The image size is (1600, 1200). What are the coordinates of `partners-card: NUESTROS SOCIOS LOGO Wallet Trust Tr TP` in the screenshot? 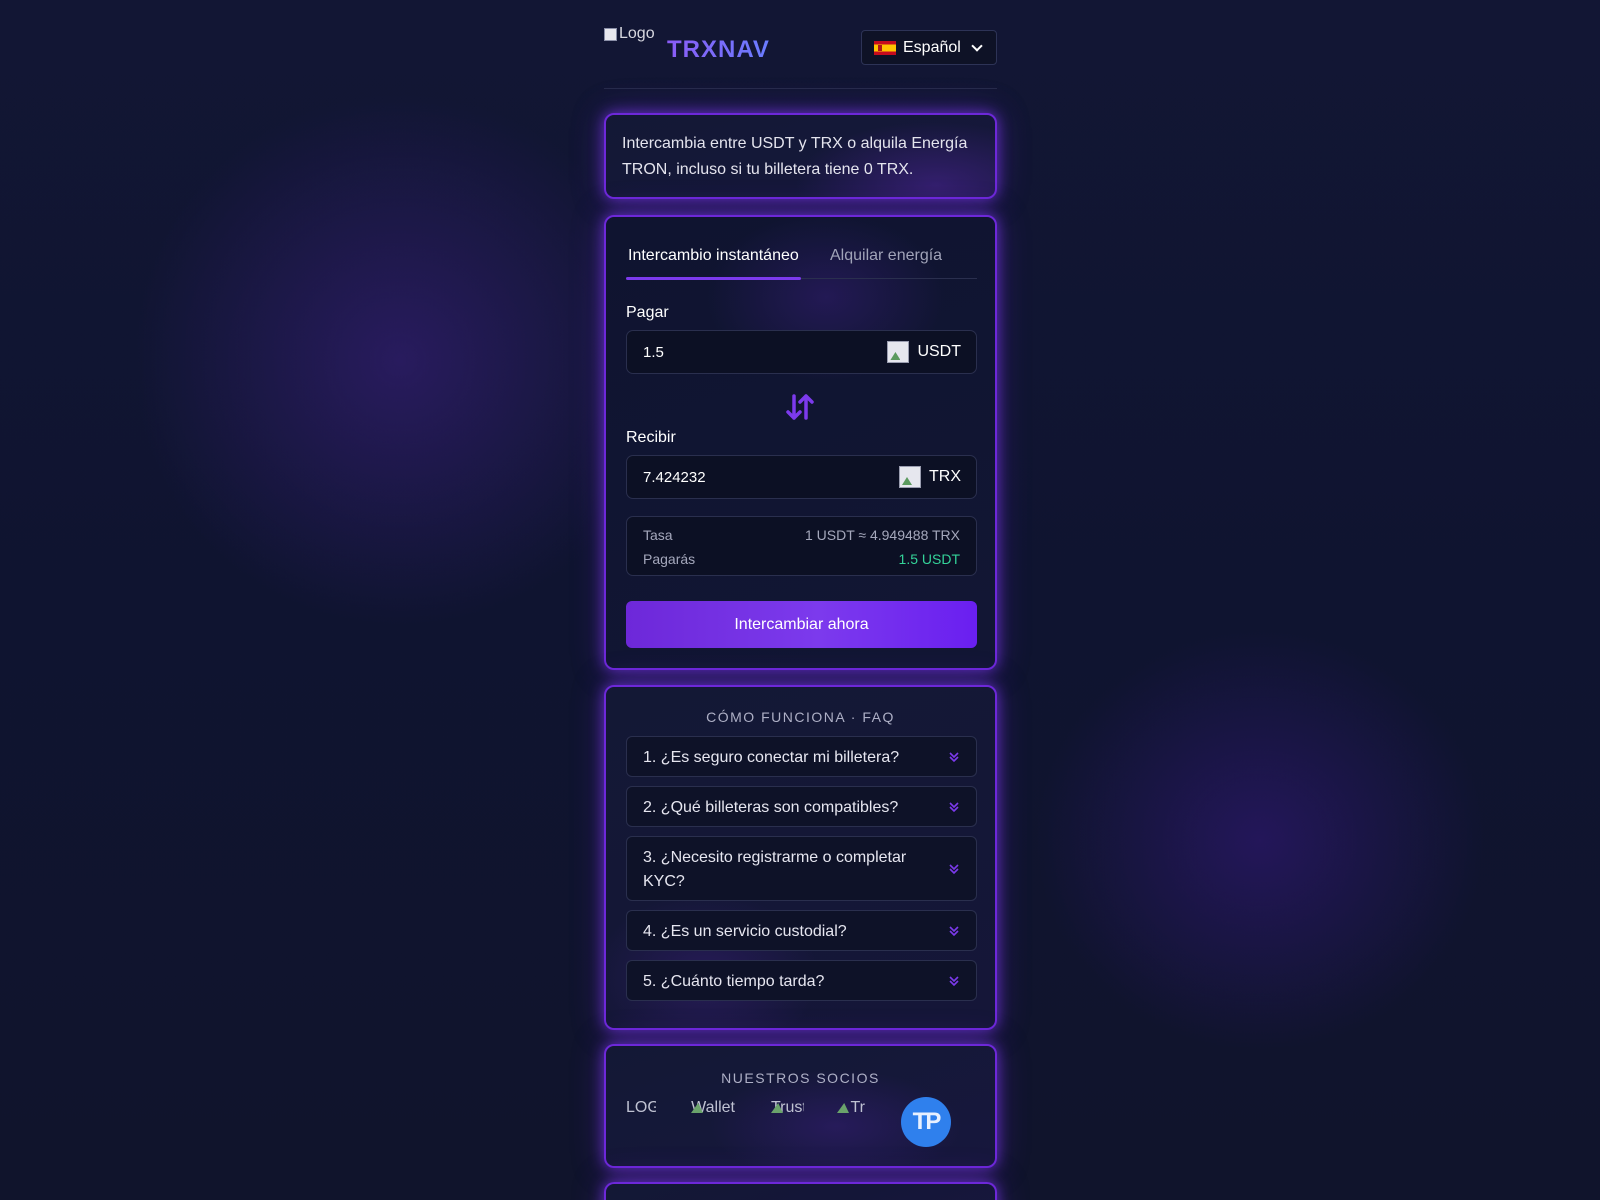 It's located at (800, 1106).